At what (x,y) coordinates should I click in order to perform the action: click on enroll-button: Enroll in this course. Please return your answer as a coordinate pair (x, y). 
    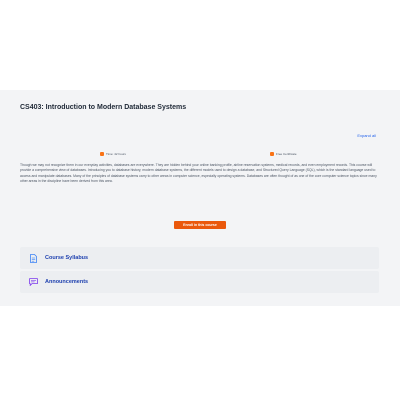
    Looking at the image, I should click on (200, 225).